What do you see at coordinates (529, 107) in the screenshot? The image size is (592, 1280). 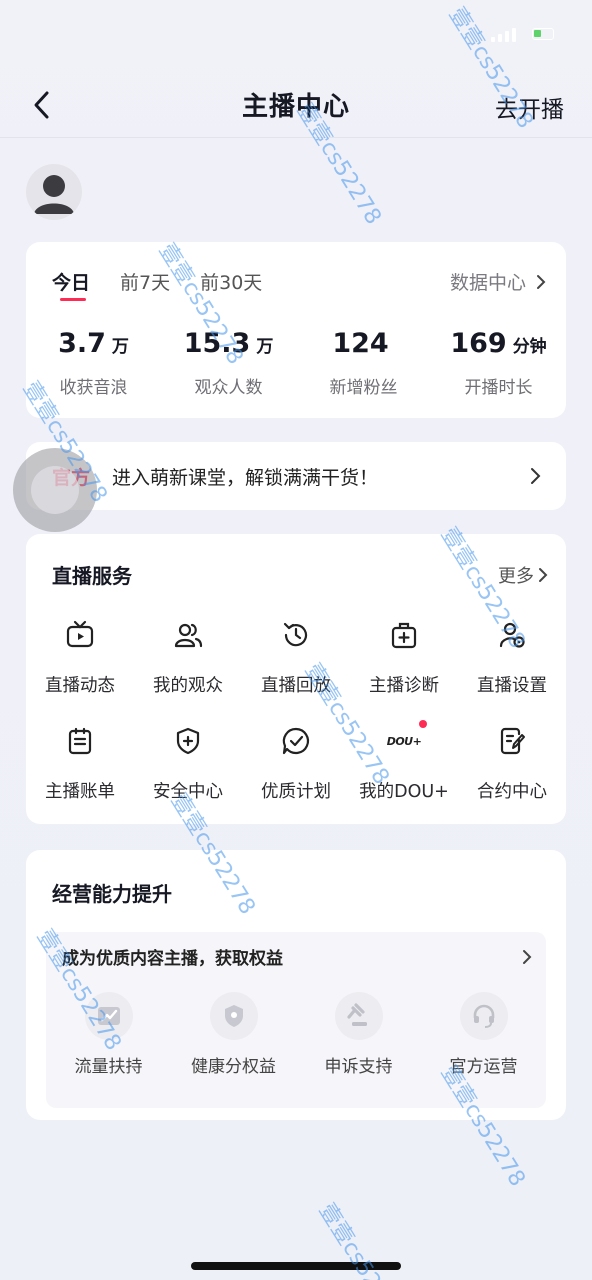 I see `go-live-button: 去开播` at bounding box center [529, 107].